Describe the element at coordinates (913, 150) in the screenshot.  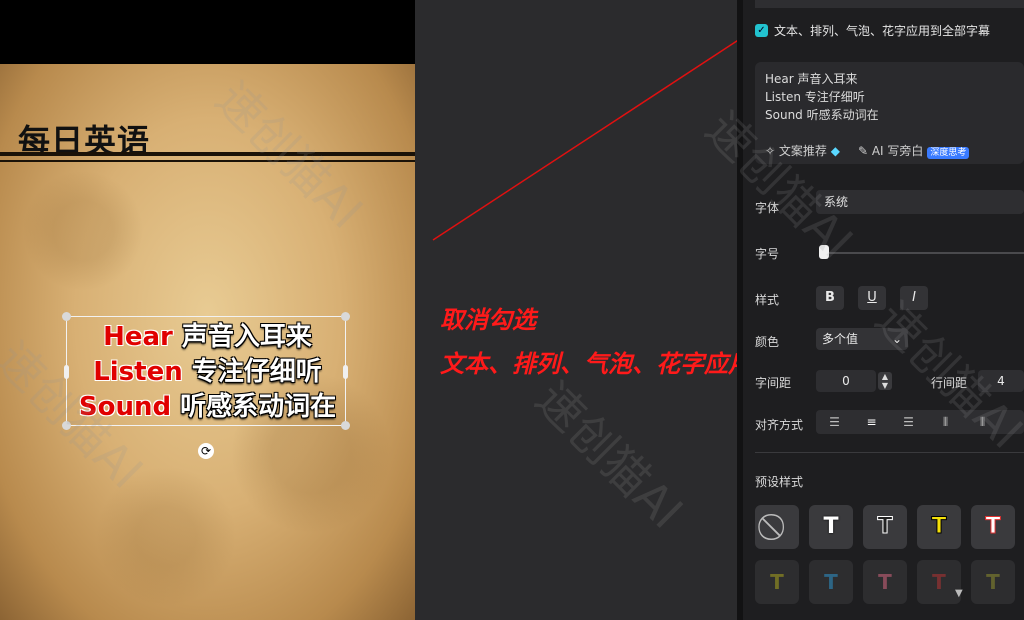
I see `ai-narration-button: ✎ AI 写旁白 深度思考` at that location.